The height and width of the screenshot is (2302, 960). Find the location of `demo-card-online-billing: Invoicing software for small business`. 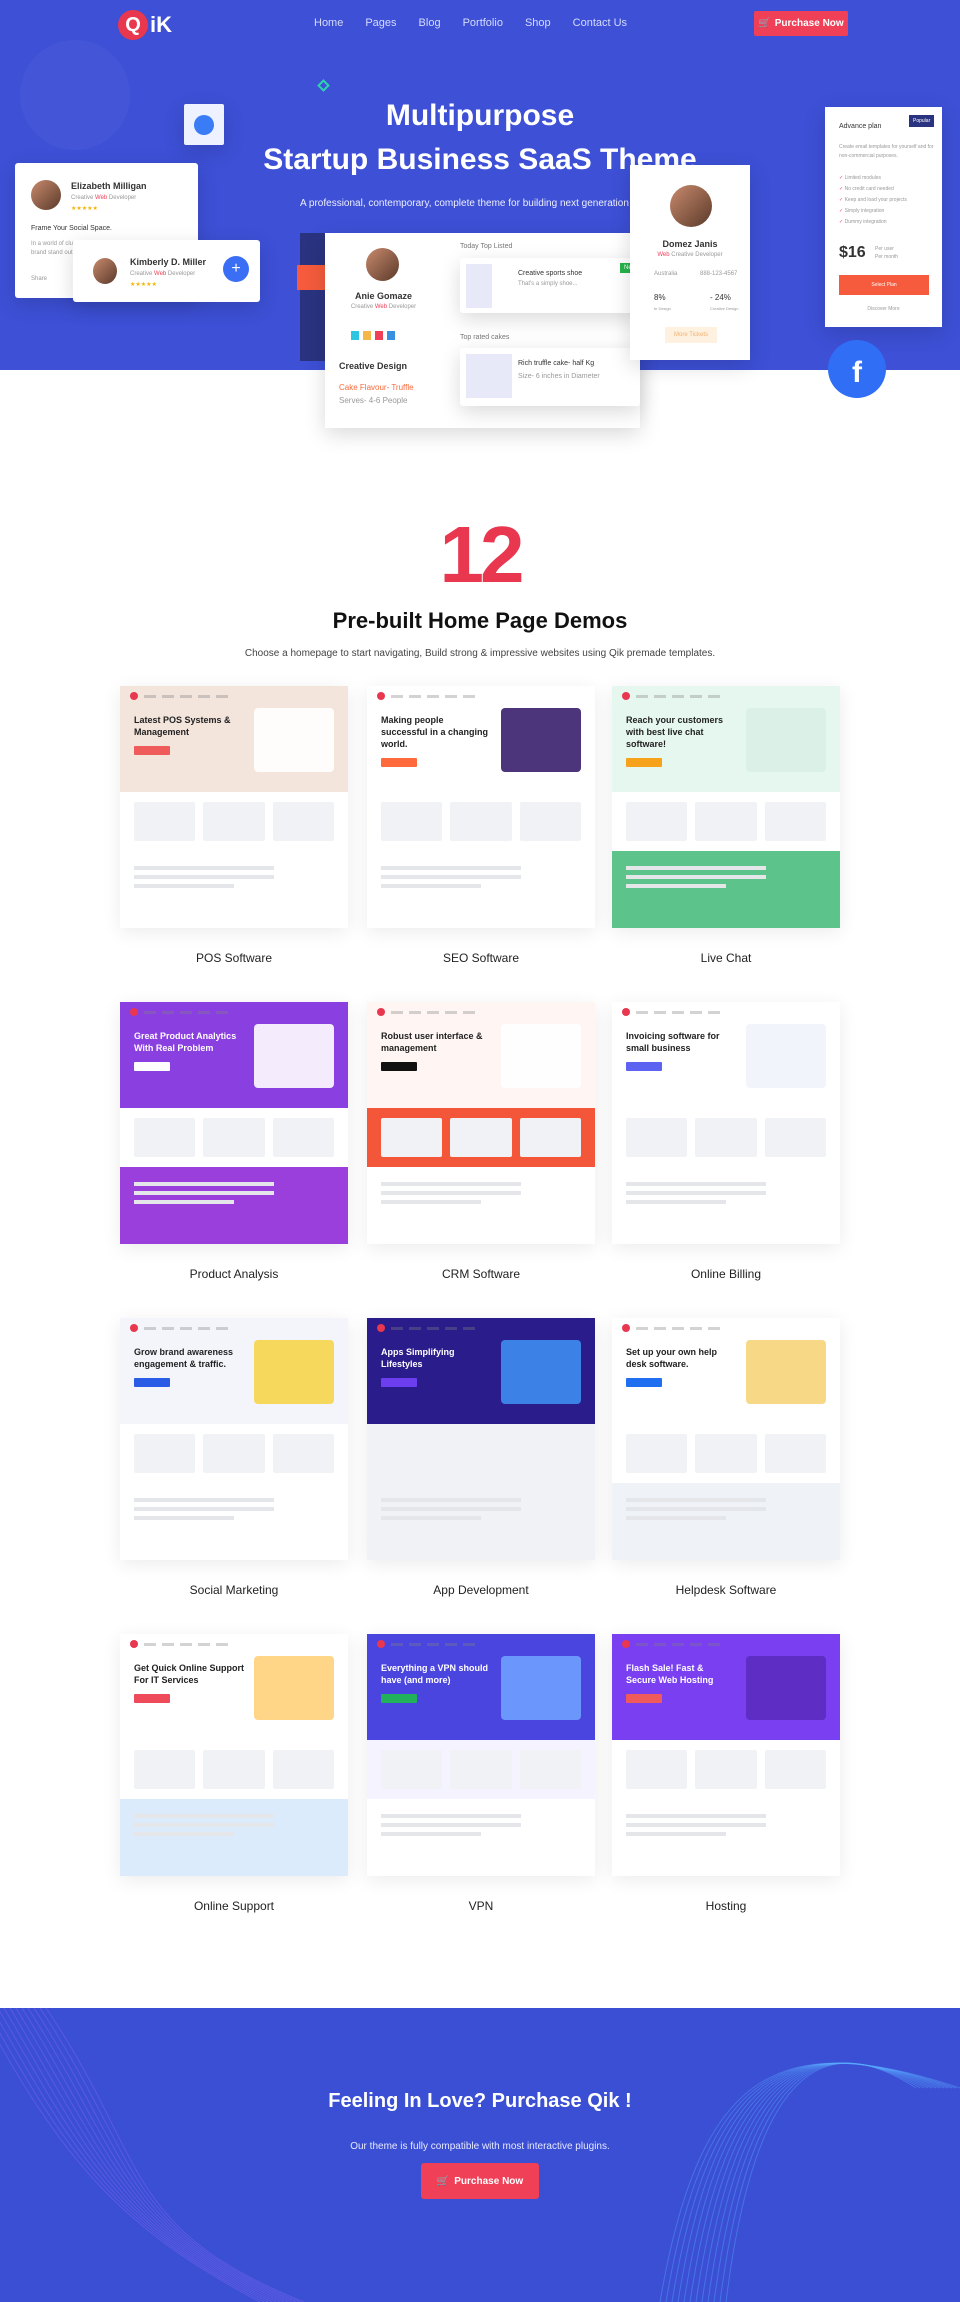

demo-card-online-billing: Invoicing software for small business is located at coordinates (726, 1123).